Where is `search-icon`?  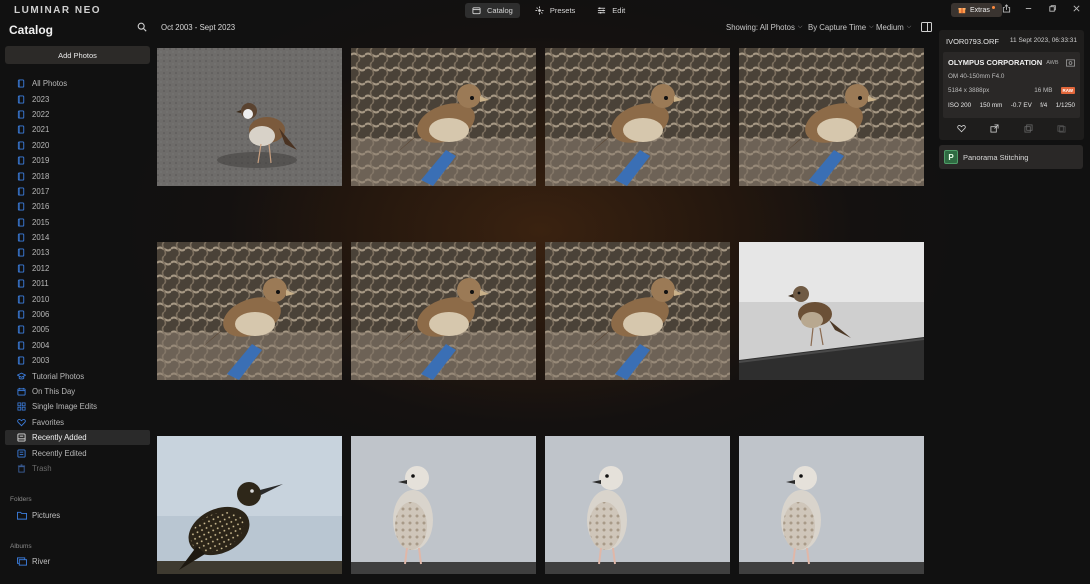
search-icon is located at coordinates (142, 27).